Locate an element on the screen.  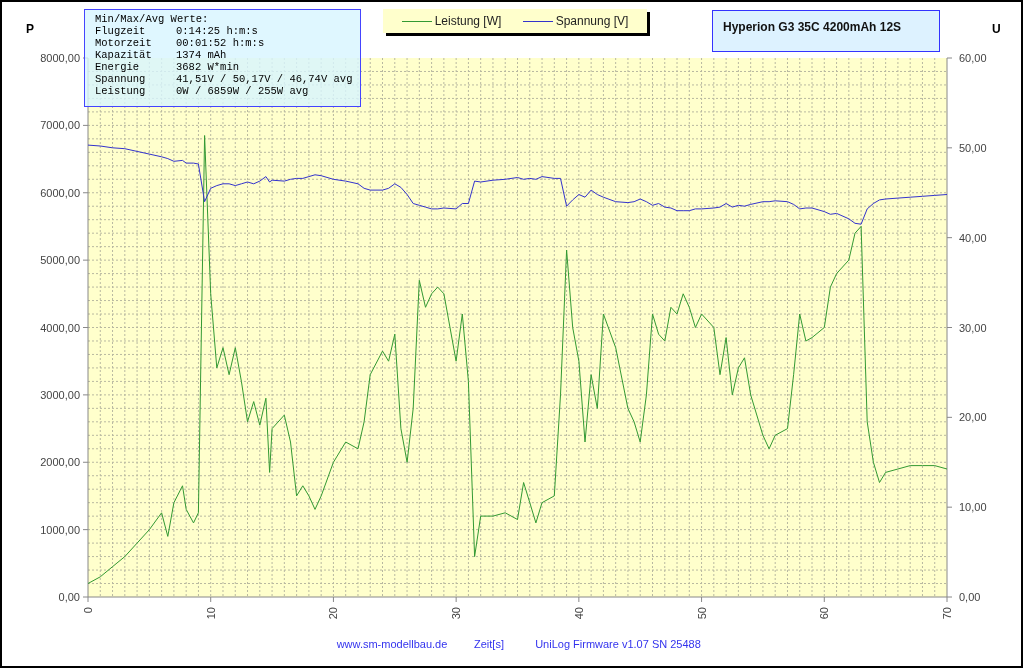
axis-tick-label: 4000,00 is located at coordinates (60, 327).